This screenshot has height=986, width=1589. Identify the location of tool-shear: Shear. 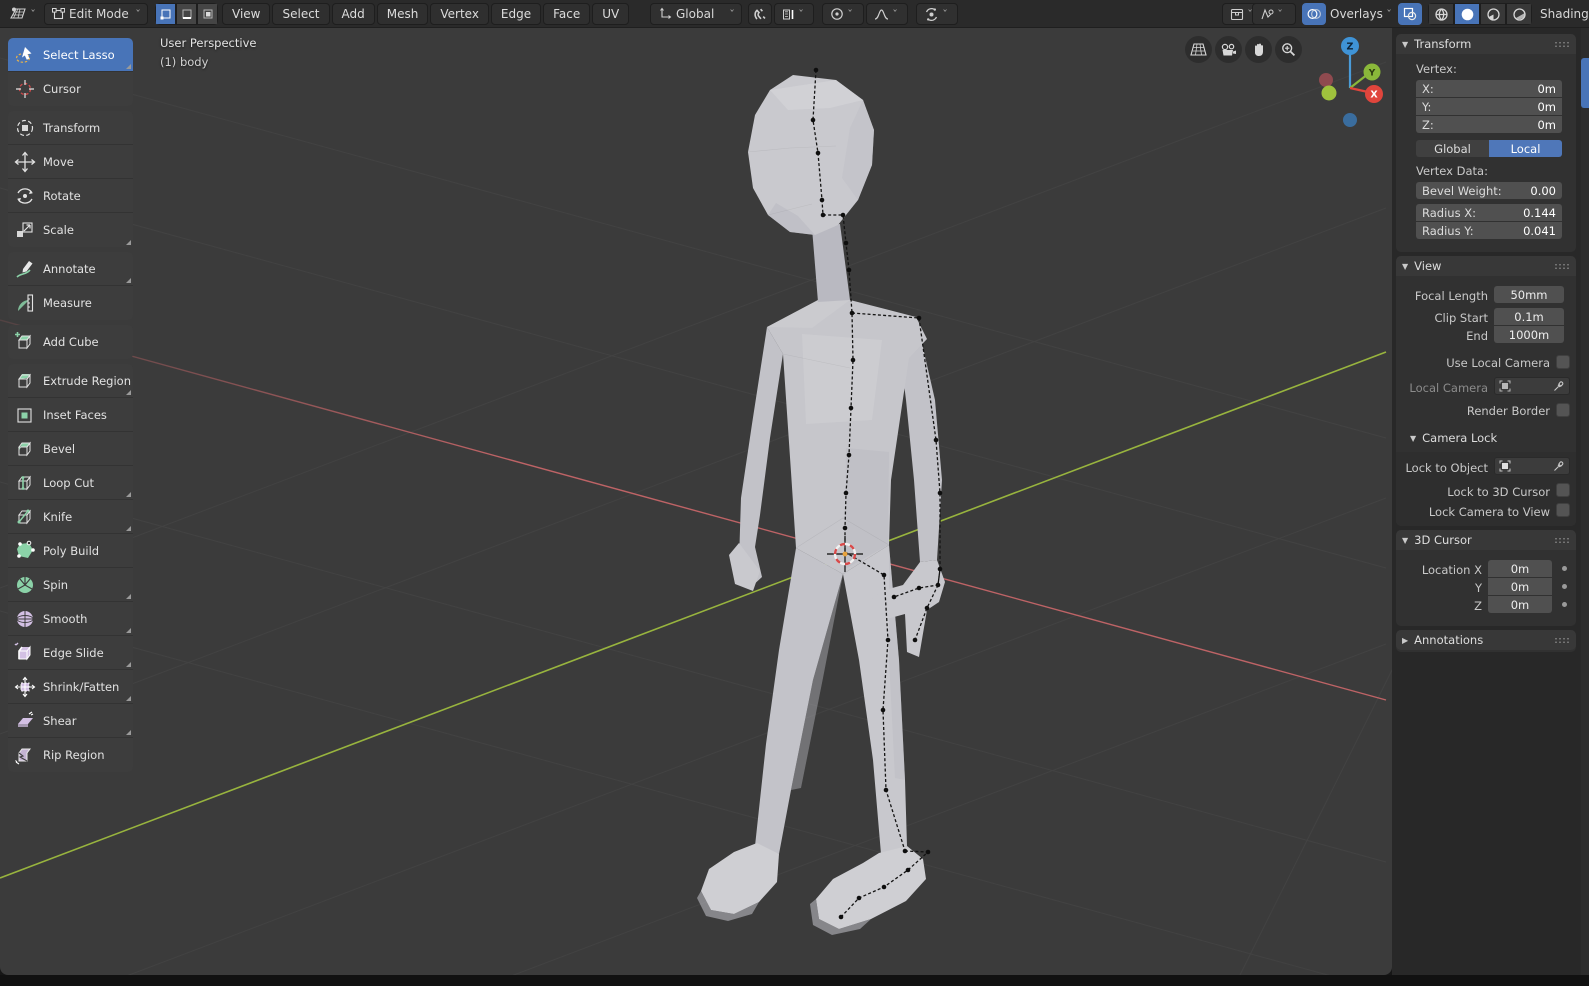
(70, 721).